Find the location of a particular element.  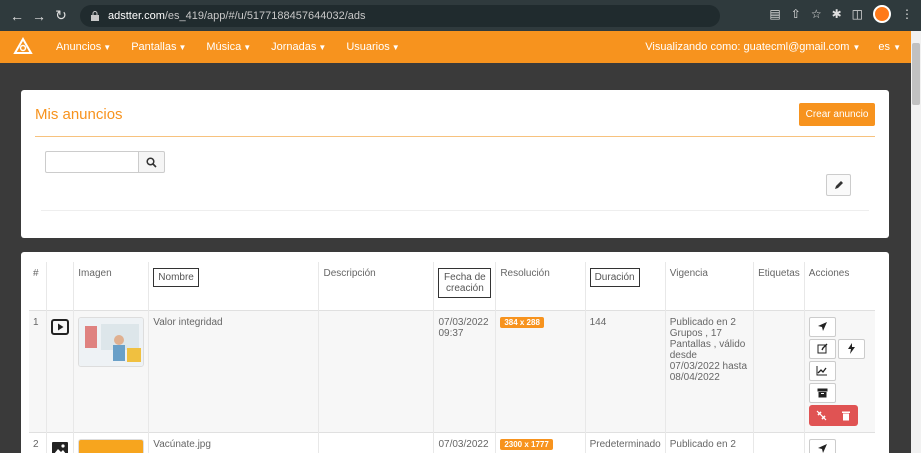

col-type is located at coordinates (60, 286).